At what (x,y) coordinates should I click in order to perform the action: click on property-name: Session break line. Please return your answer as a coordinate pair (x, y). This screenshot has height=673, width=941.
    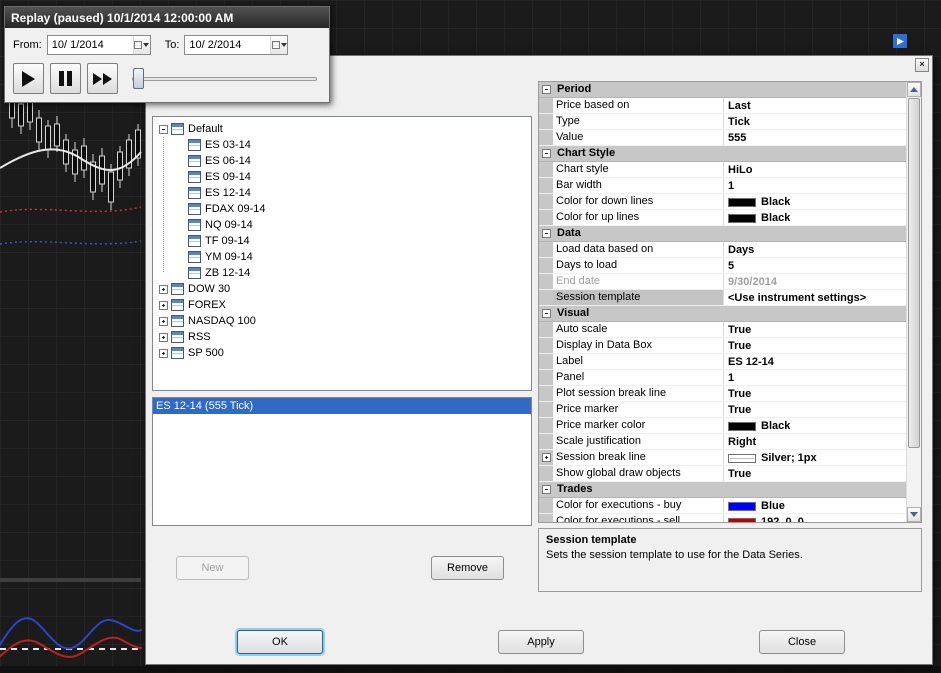
    Looking at the image, I should click on (638, 457).